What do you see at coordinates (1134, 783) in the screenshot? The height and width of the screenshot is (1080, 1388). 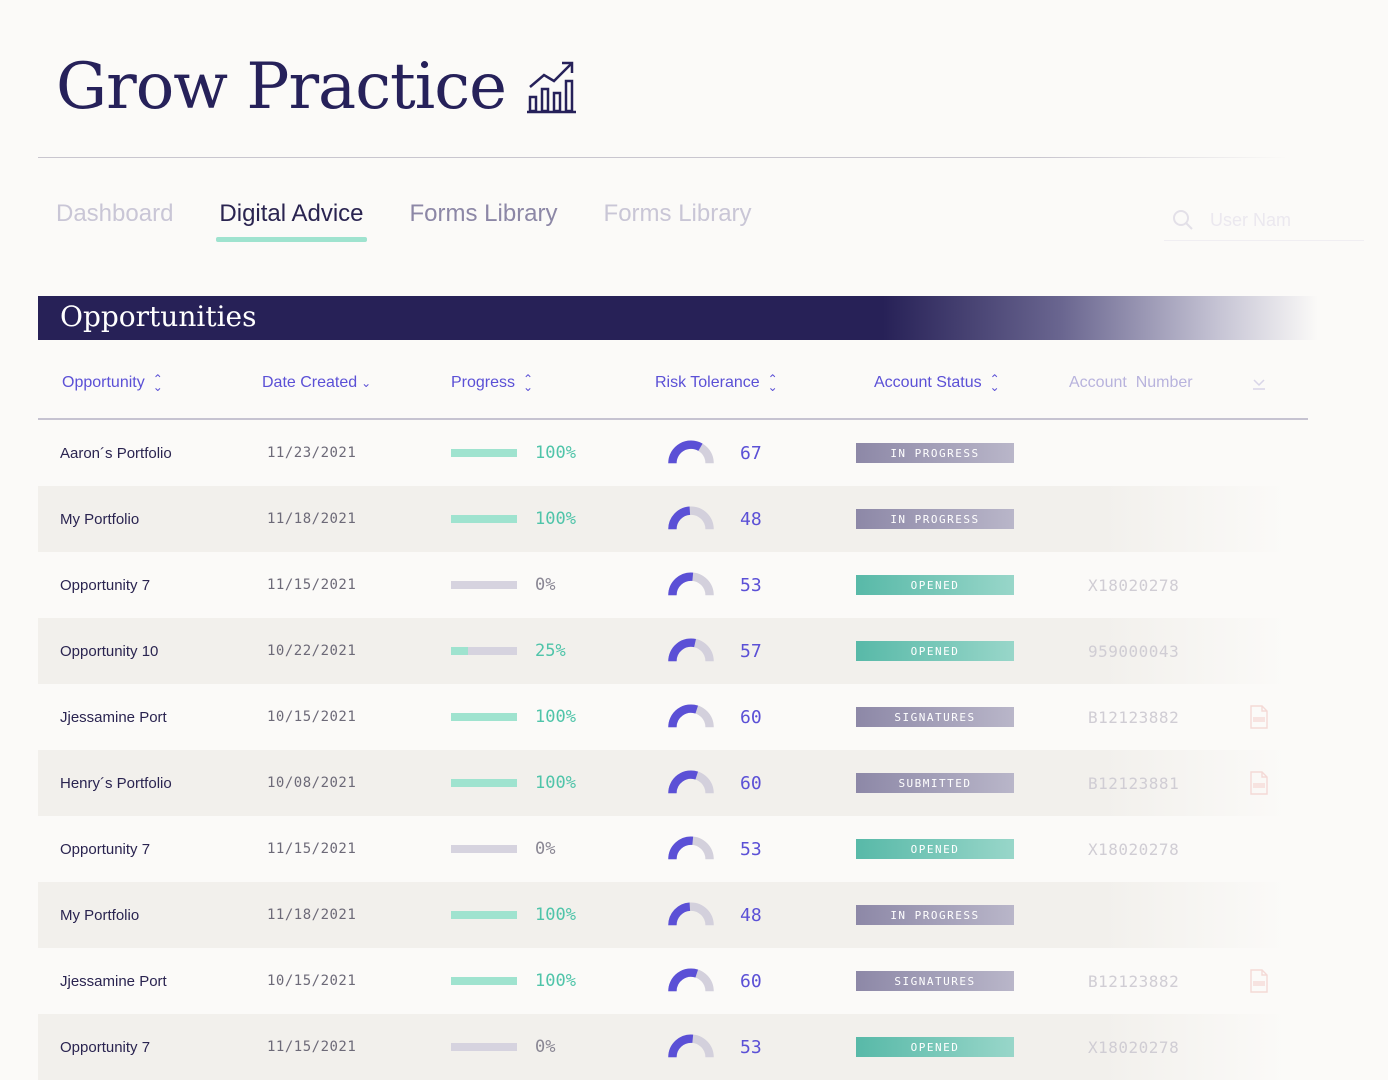 I see `account-number: B12123881` at bounding box center [1134, 783].